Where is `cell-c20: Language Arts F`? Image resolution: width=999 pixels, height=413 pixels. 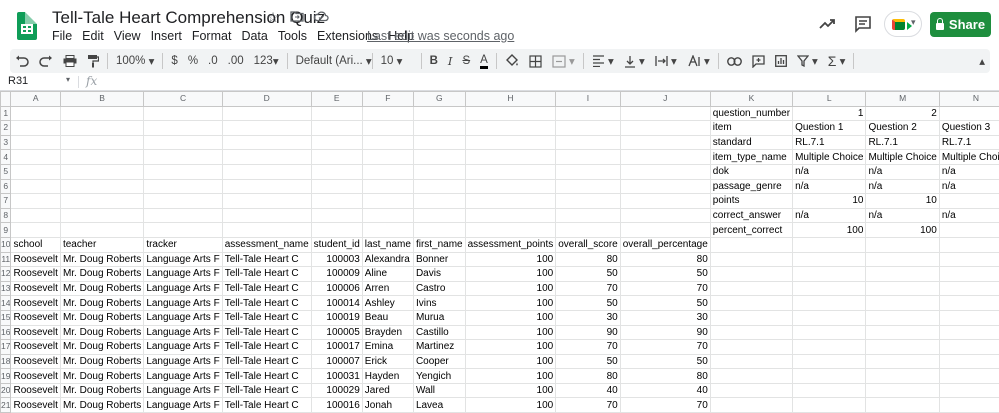
cell-c20: Language Arts F is located at coordinates (183, 390).